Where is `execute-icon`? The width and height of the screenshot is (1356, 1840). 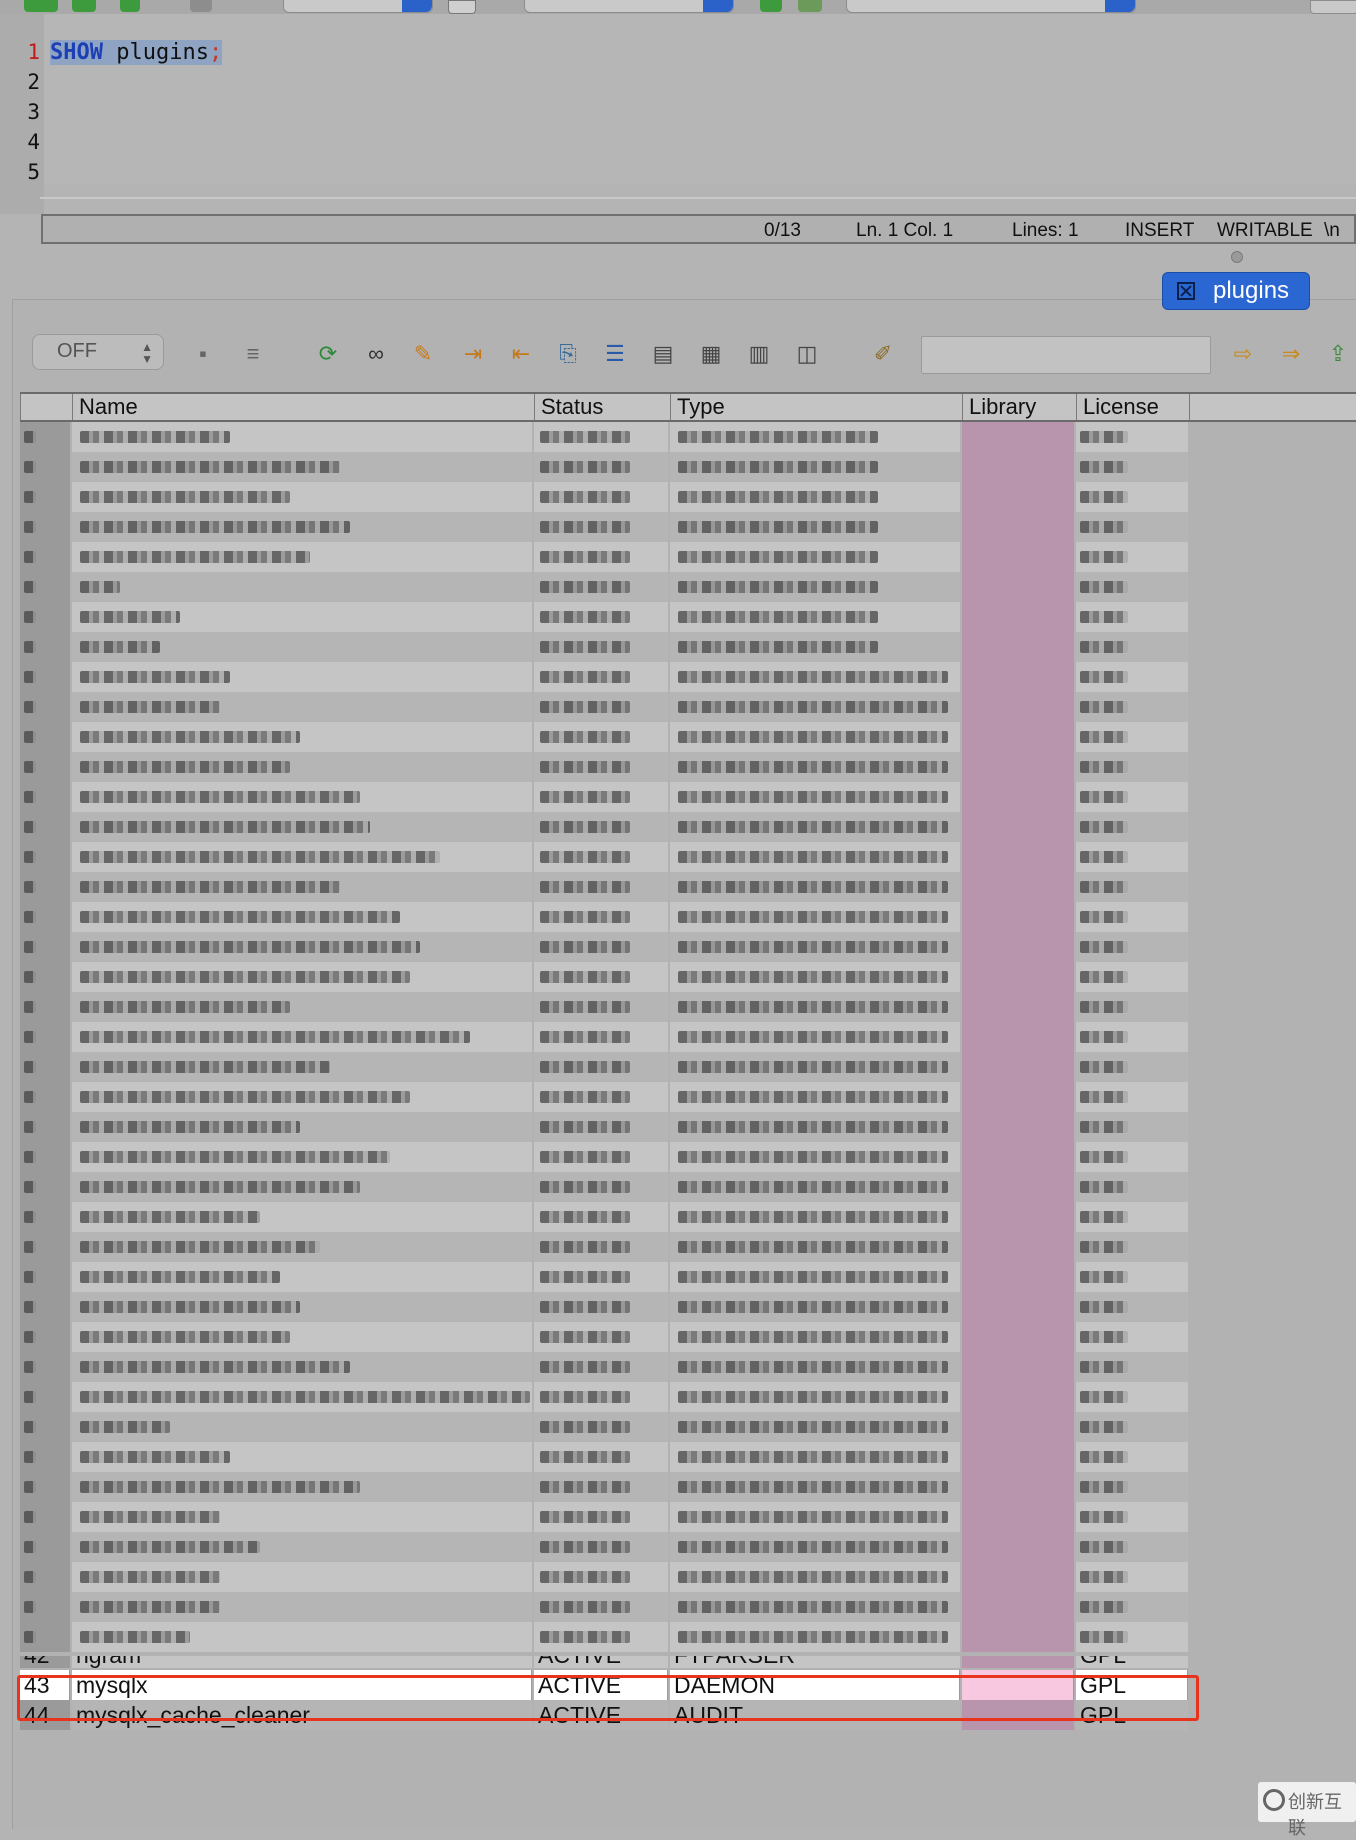
execute-icon is located at coordinates (41, 6).